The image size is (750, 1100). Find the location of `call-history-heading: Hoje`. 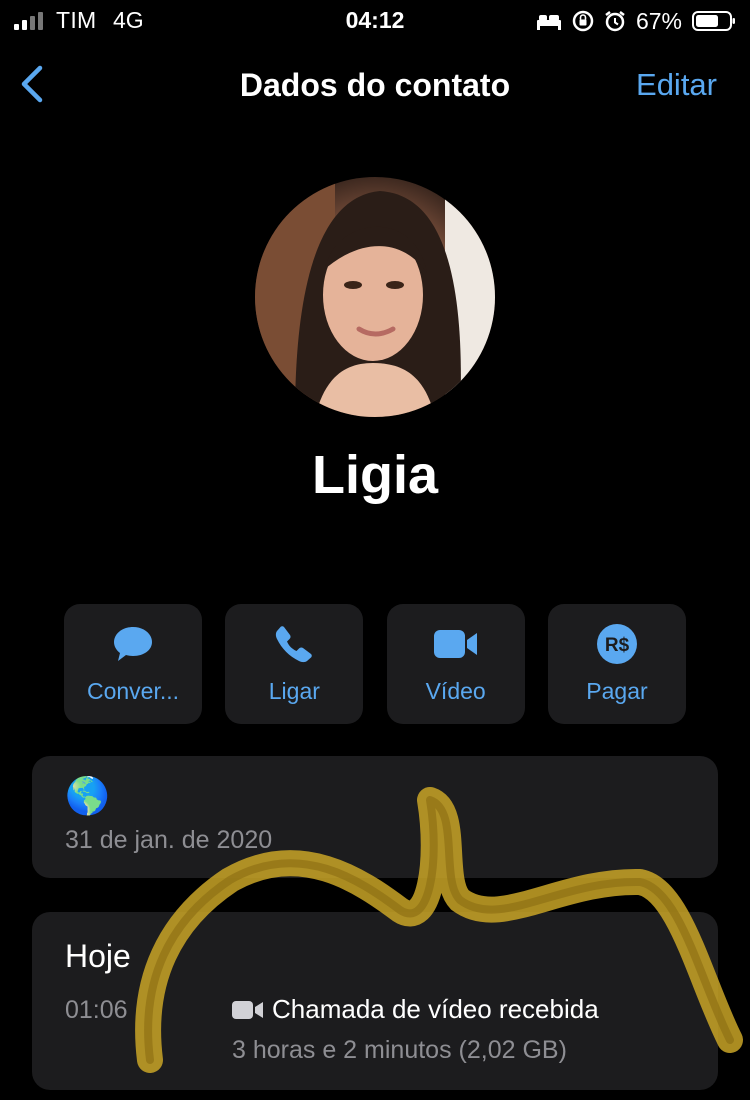

call-history-heading: Hoje is located at coordinates (98, 956).